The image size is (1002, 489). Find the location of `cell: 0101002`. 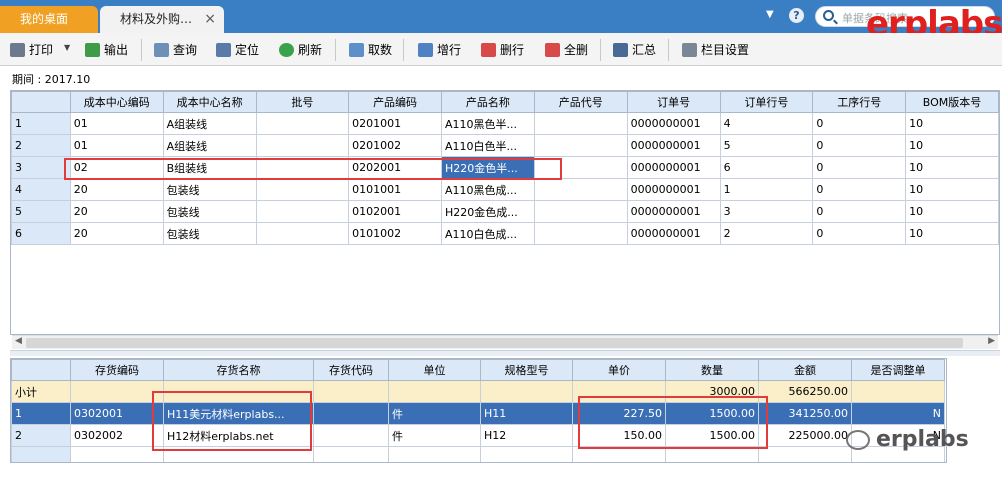

cell: 0101002 is located at coordinates (395, 233).